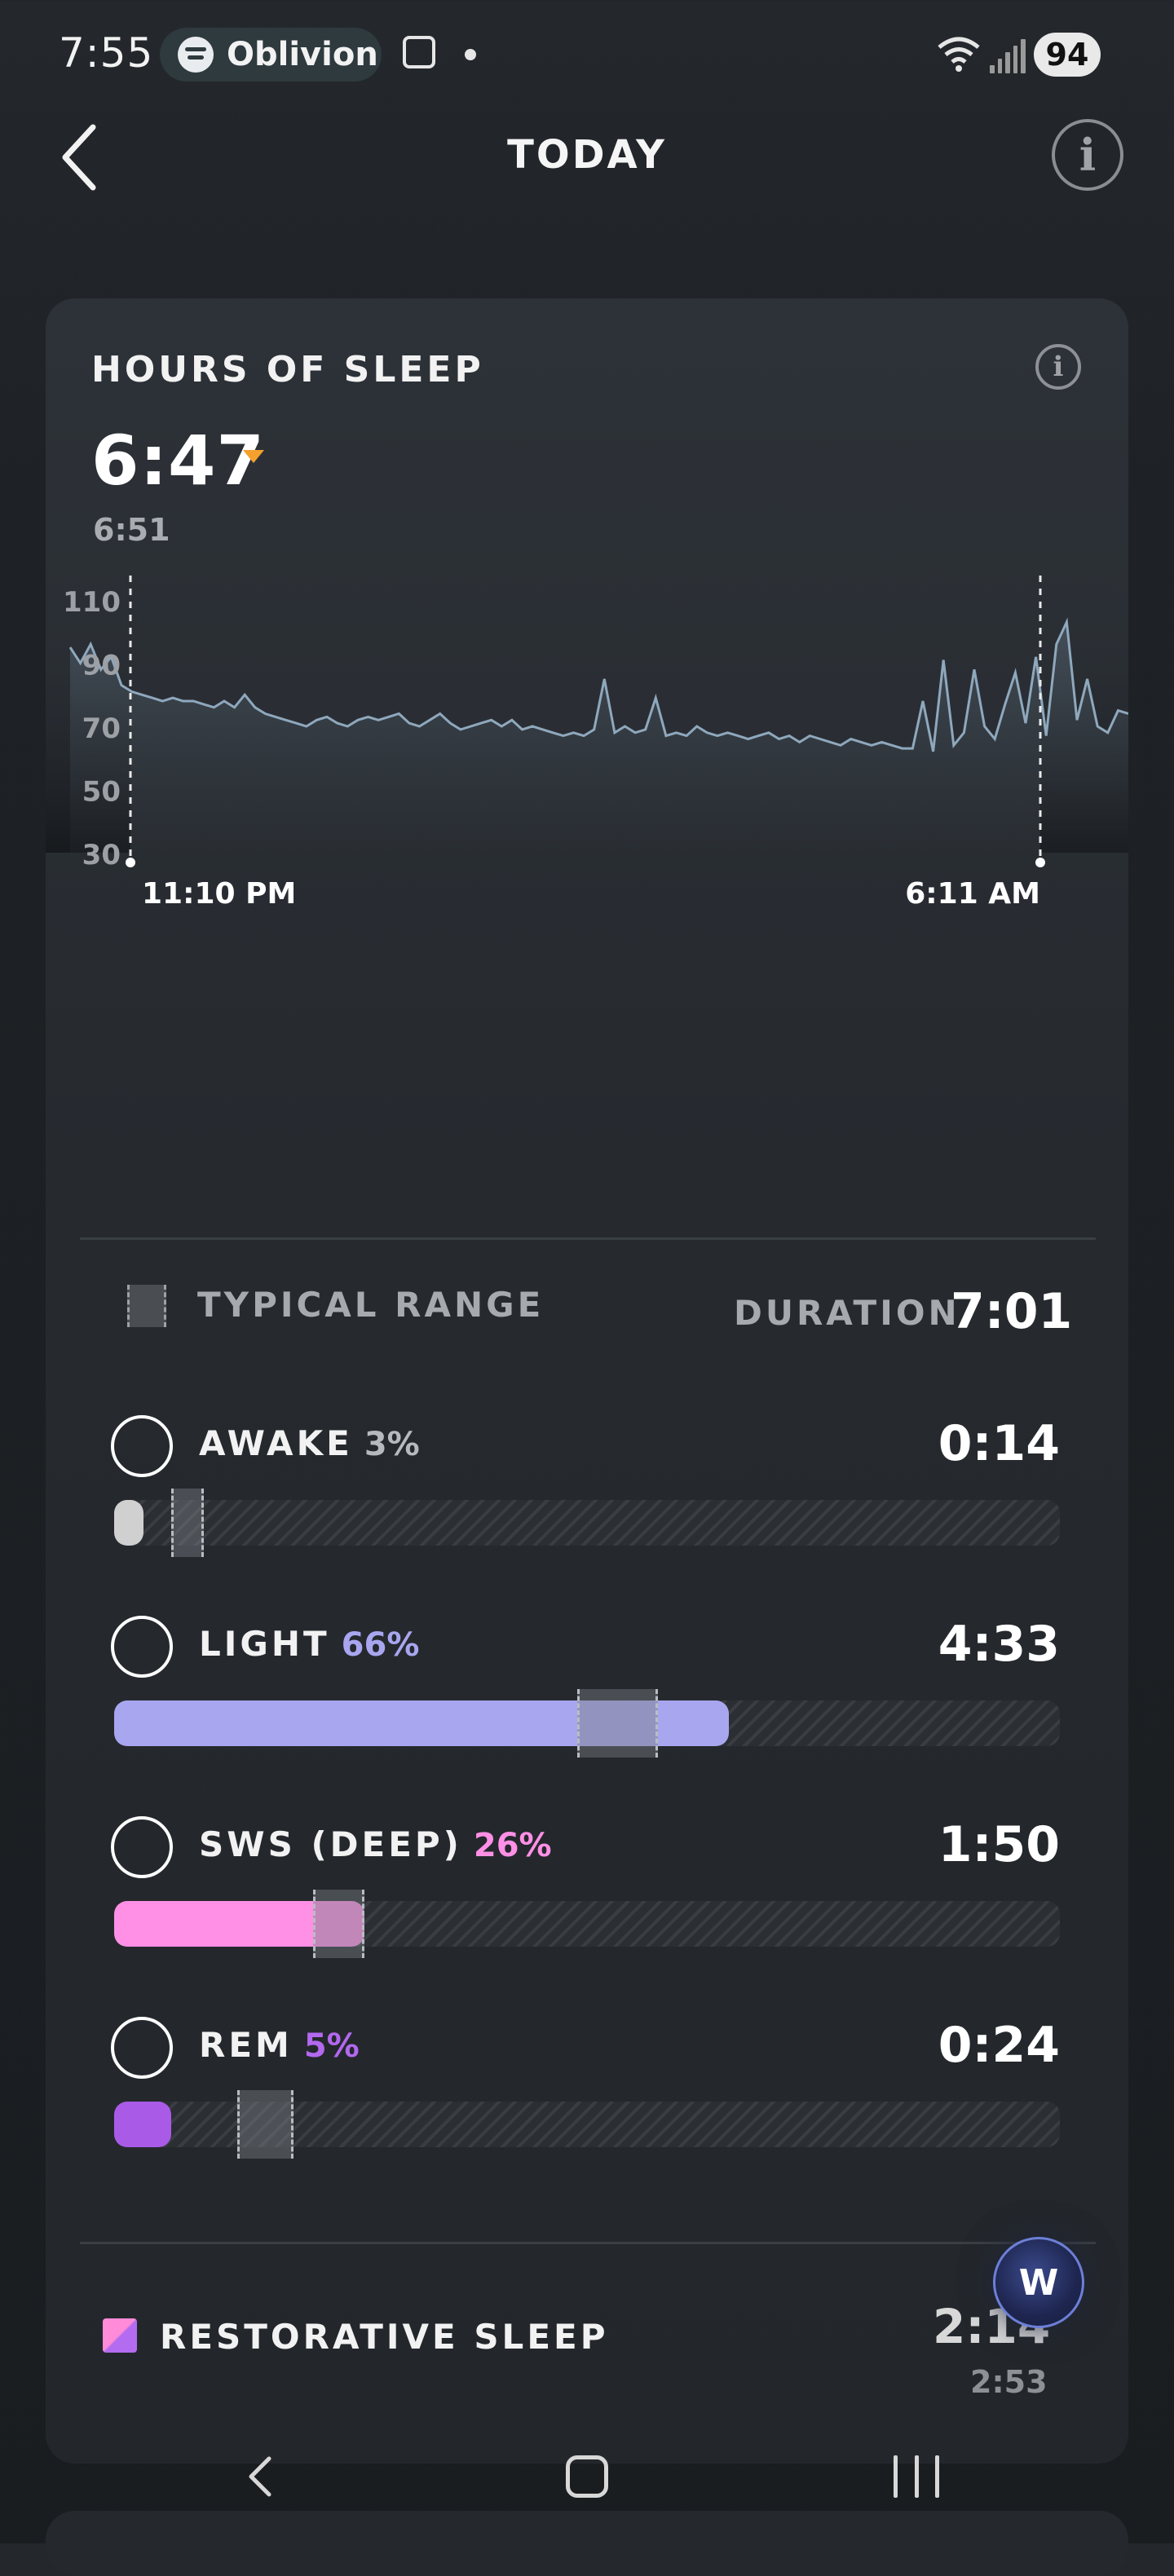 Image resolution: width=1174 pixels, height=2576 pixels. Describe the element at coordinates (471, 54) in the screenshot. I see `notification-dot-icon` at that location.